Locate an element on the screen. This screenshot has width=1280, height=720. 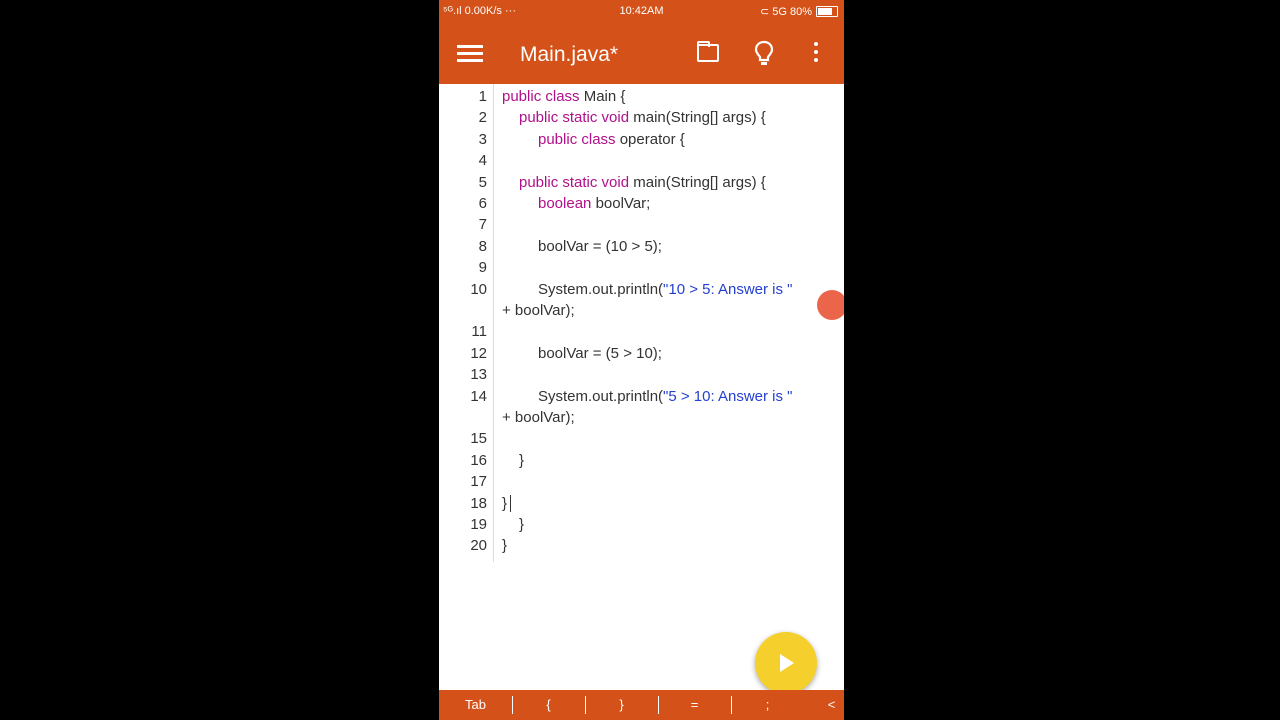
code-line: 8 boolVar = (10 > 5); is located at coordinates (641, 246).